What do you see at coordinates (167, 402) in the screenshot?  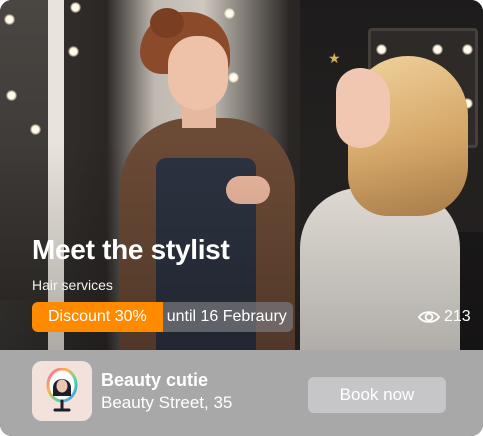 I see `business-address: Beauty Street, 35` at bounding box center [167, 402].